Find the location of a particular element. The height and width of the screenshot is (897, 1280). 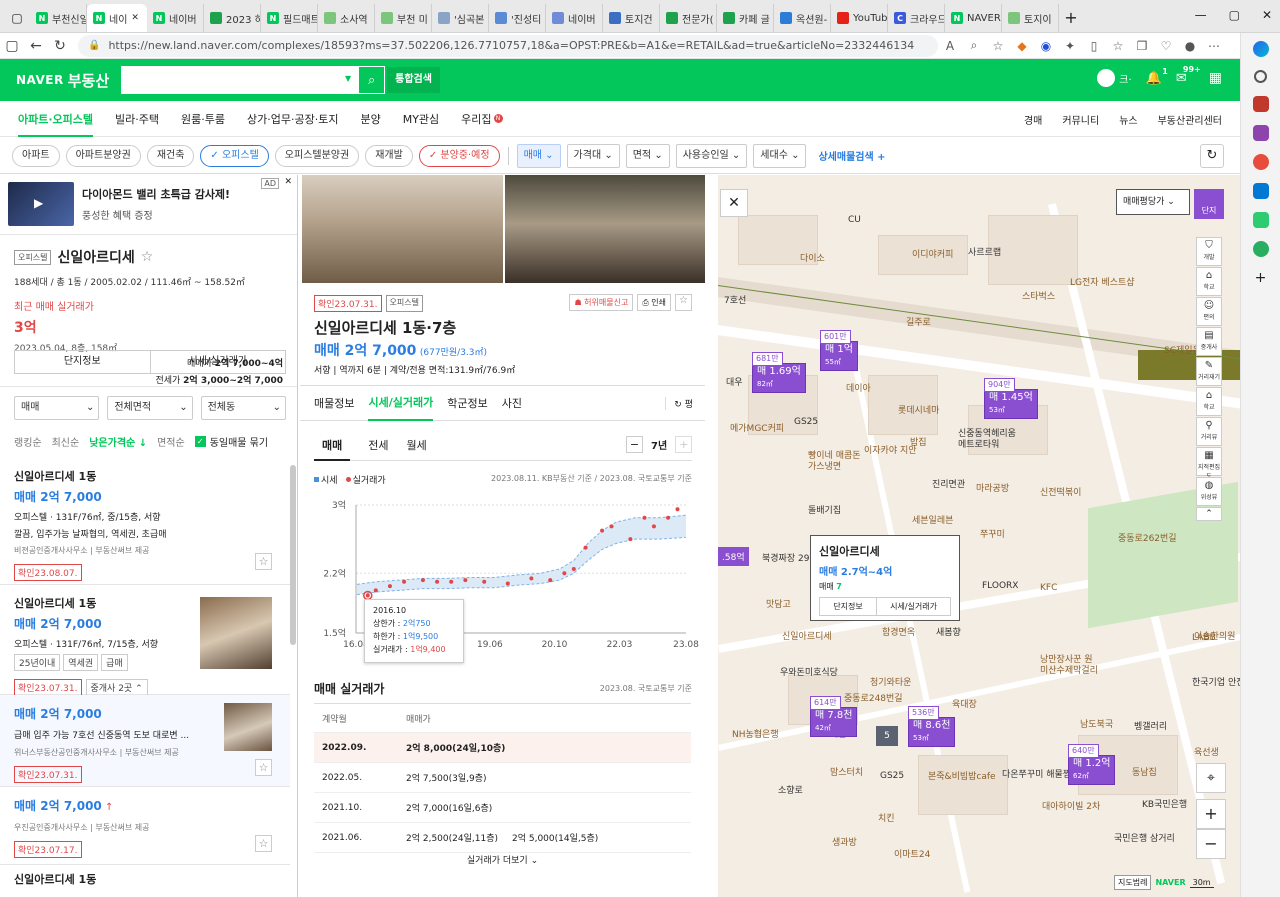

listing-card: 신일아르디세 1동 is located at coordinates (145, 880).